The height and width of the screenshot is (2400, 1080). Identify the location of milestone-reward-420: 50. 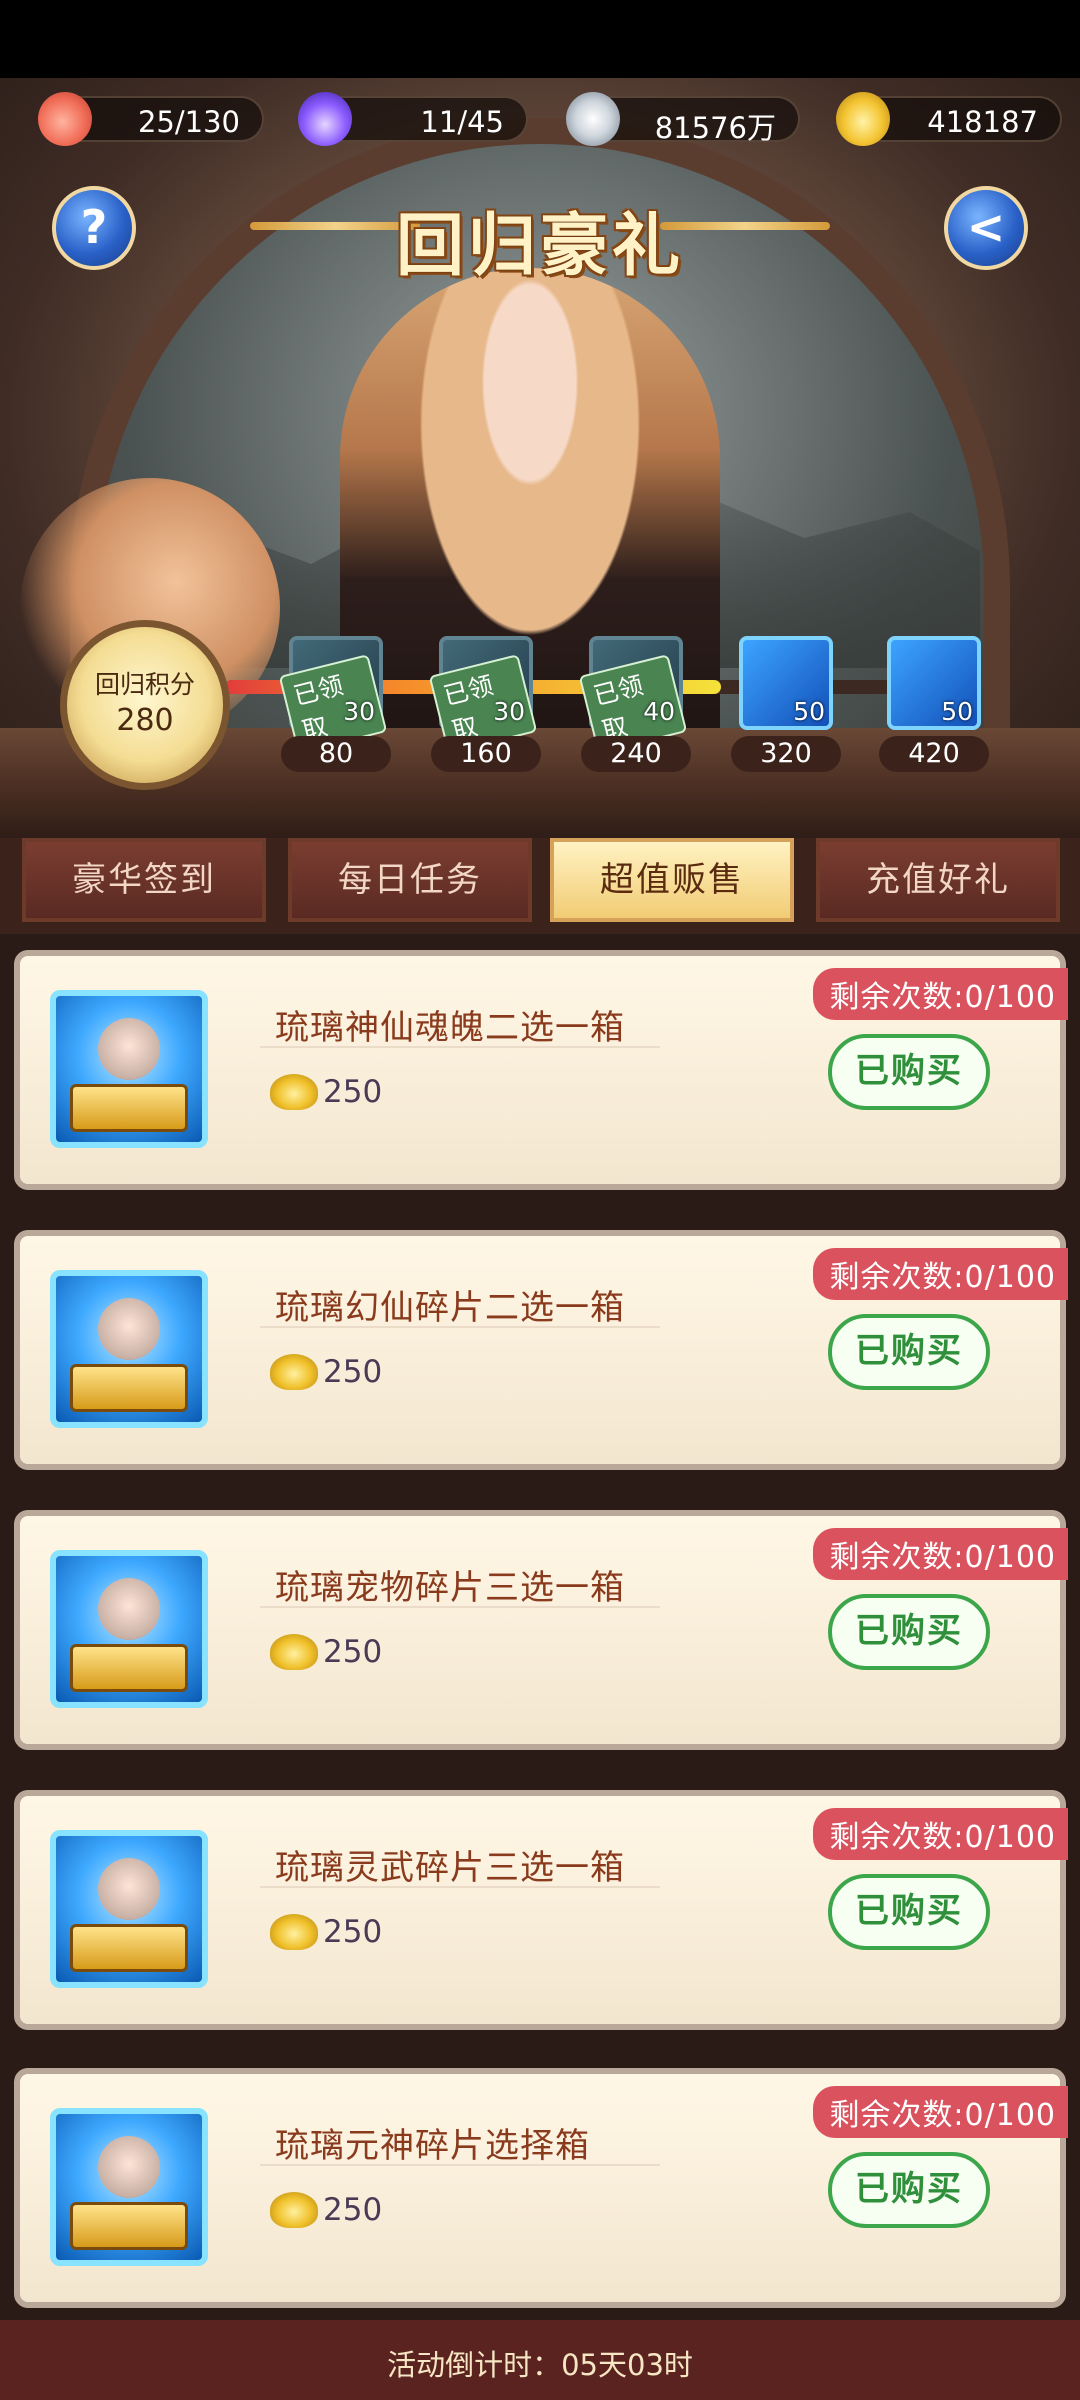
(934, 683).